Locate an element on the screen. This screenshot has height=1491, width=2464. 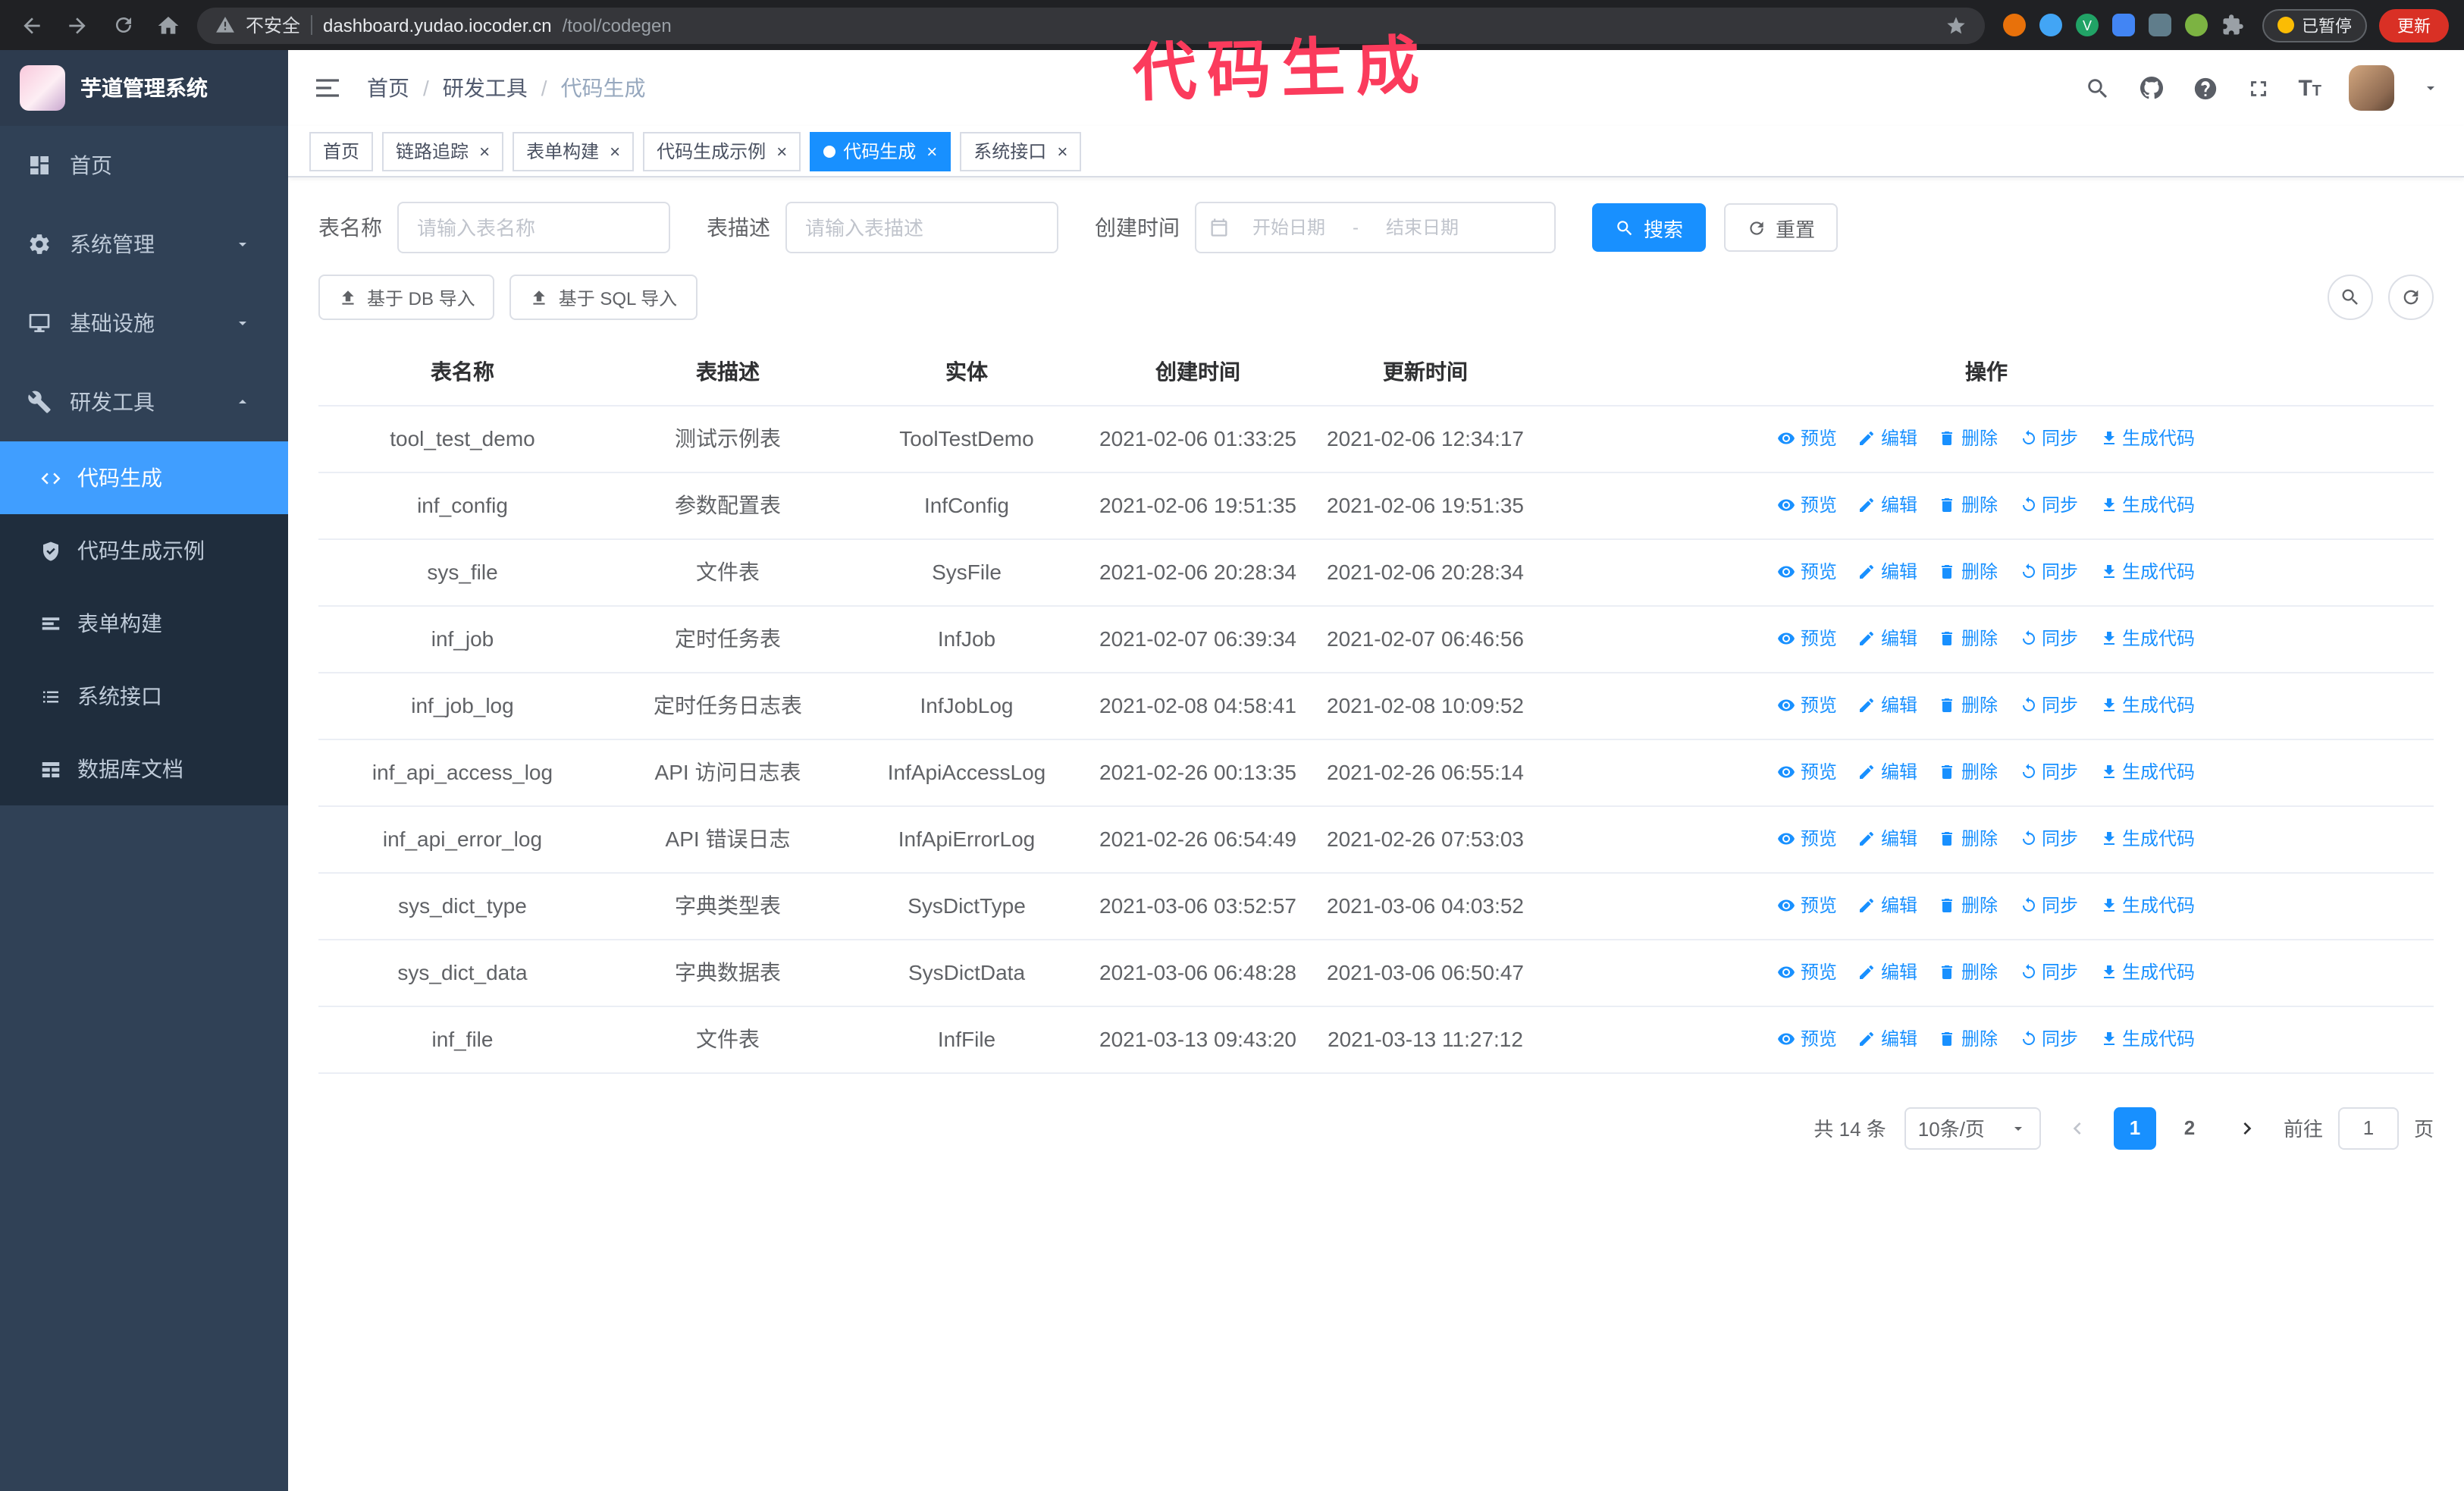
breadcrumb-item-1: 研发工具 is located at coordinates (485, 88).